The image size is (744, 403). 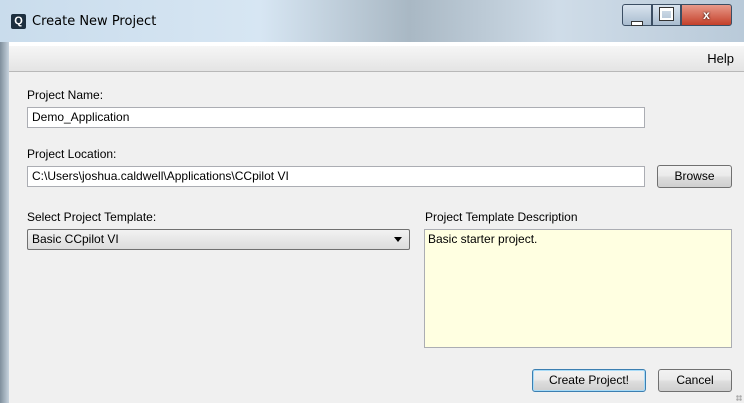 What do you see at coordinates (376, 59) in the screenshot?
I see `menu-bar: Help` at bounding box center [376, 59].